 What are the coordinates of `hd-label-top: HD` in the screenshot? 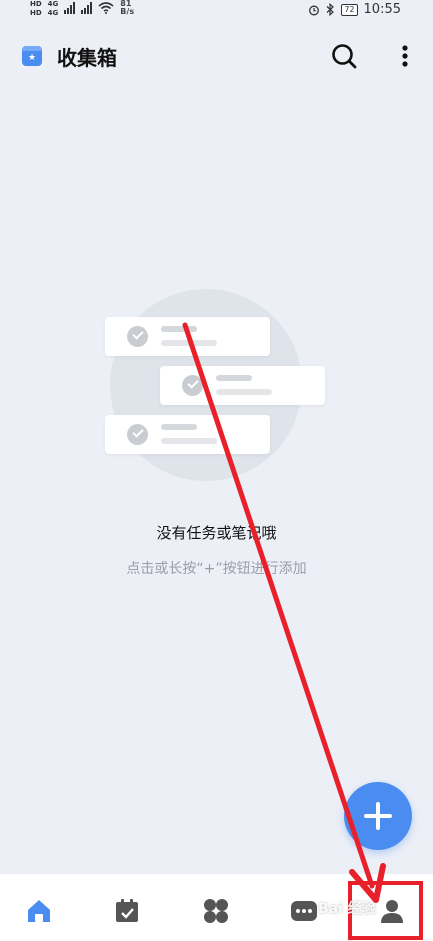 It's located at (36, 4).